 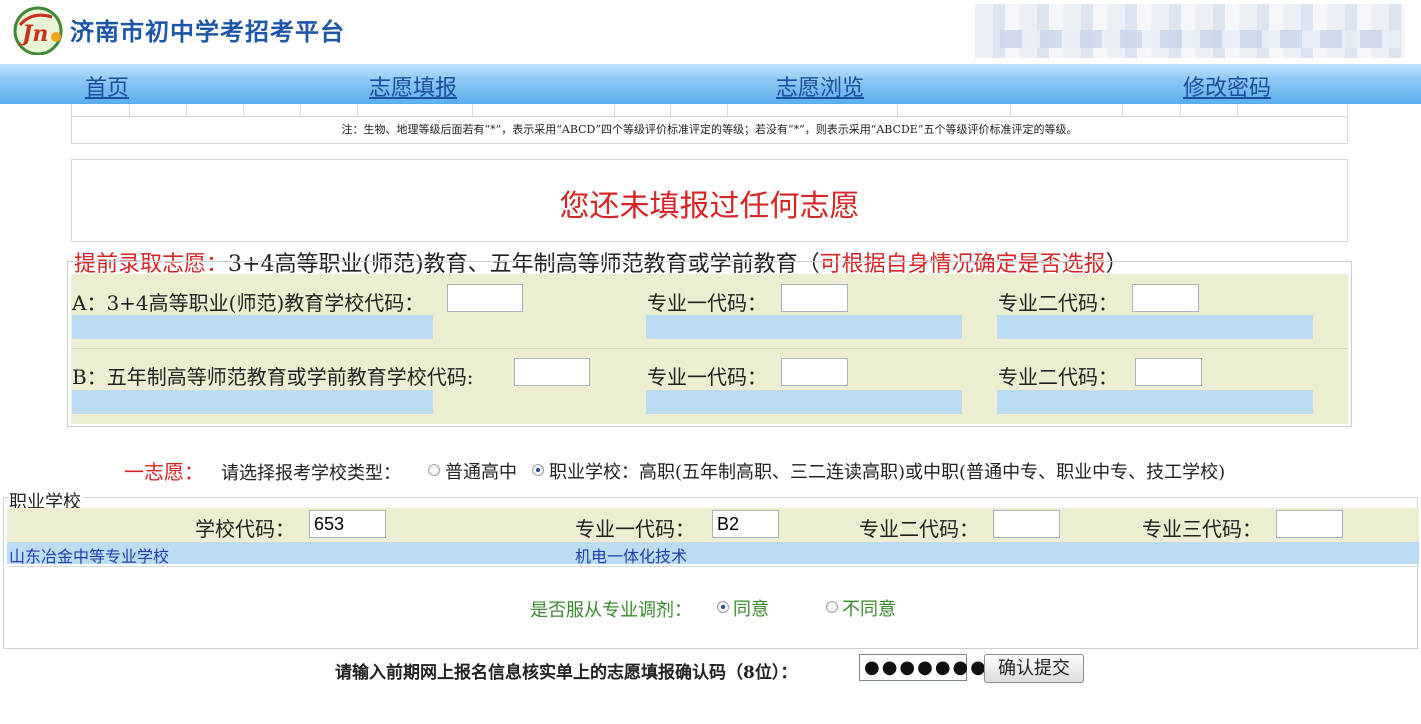 I want to click on early-b-major2-label: 专业二代码：, so click(x=1058, y=377).